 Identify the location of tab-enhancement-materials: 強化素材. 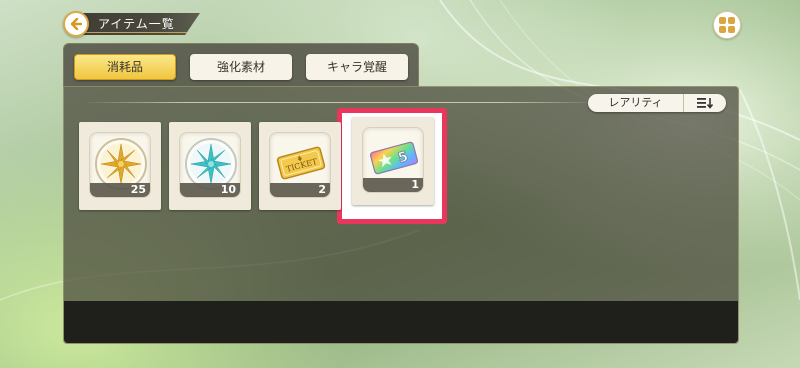
(241, 67).